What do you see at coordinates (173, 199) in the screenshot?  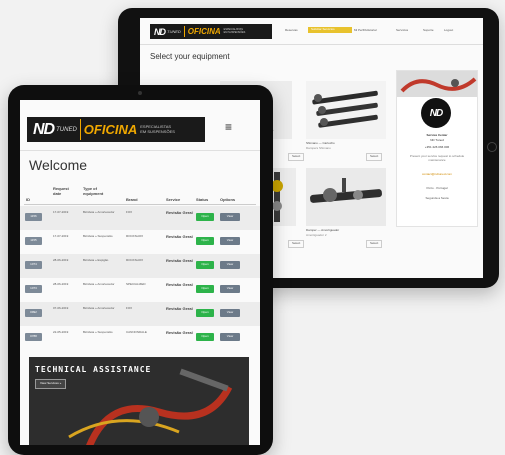 I see `col-header-service: Service` at bounding box center [173, 199].